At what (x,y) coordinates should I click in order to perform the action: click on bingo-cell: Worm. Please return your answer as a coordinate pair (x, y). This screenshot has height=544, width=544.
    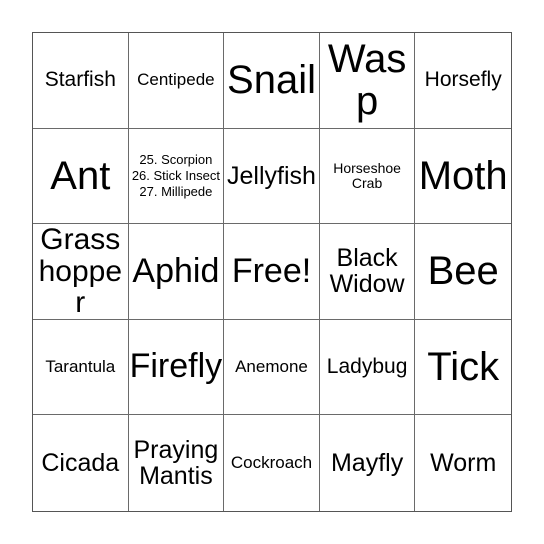
    Looking at the image, I should click on (463, 463).